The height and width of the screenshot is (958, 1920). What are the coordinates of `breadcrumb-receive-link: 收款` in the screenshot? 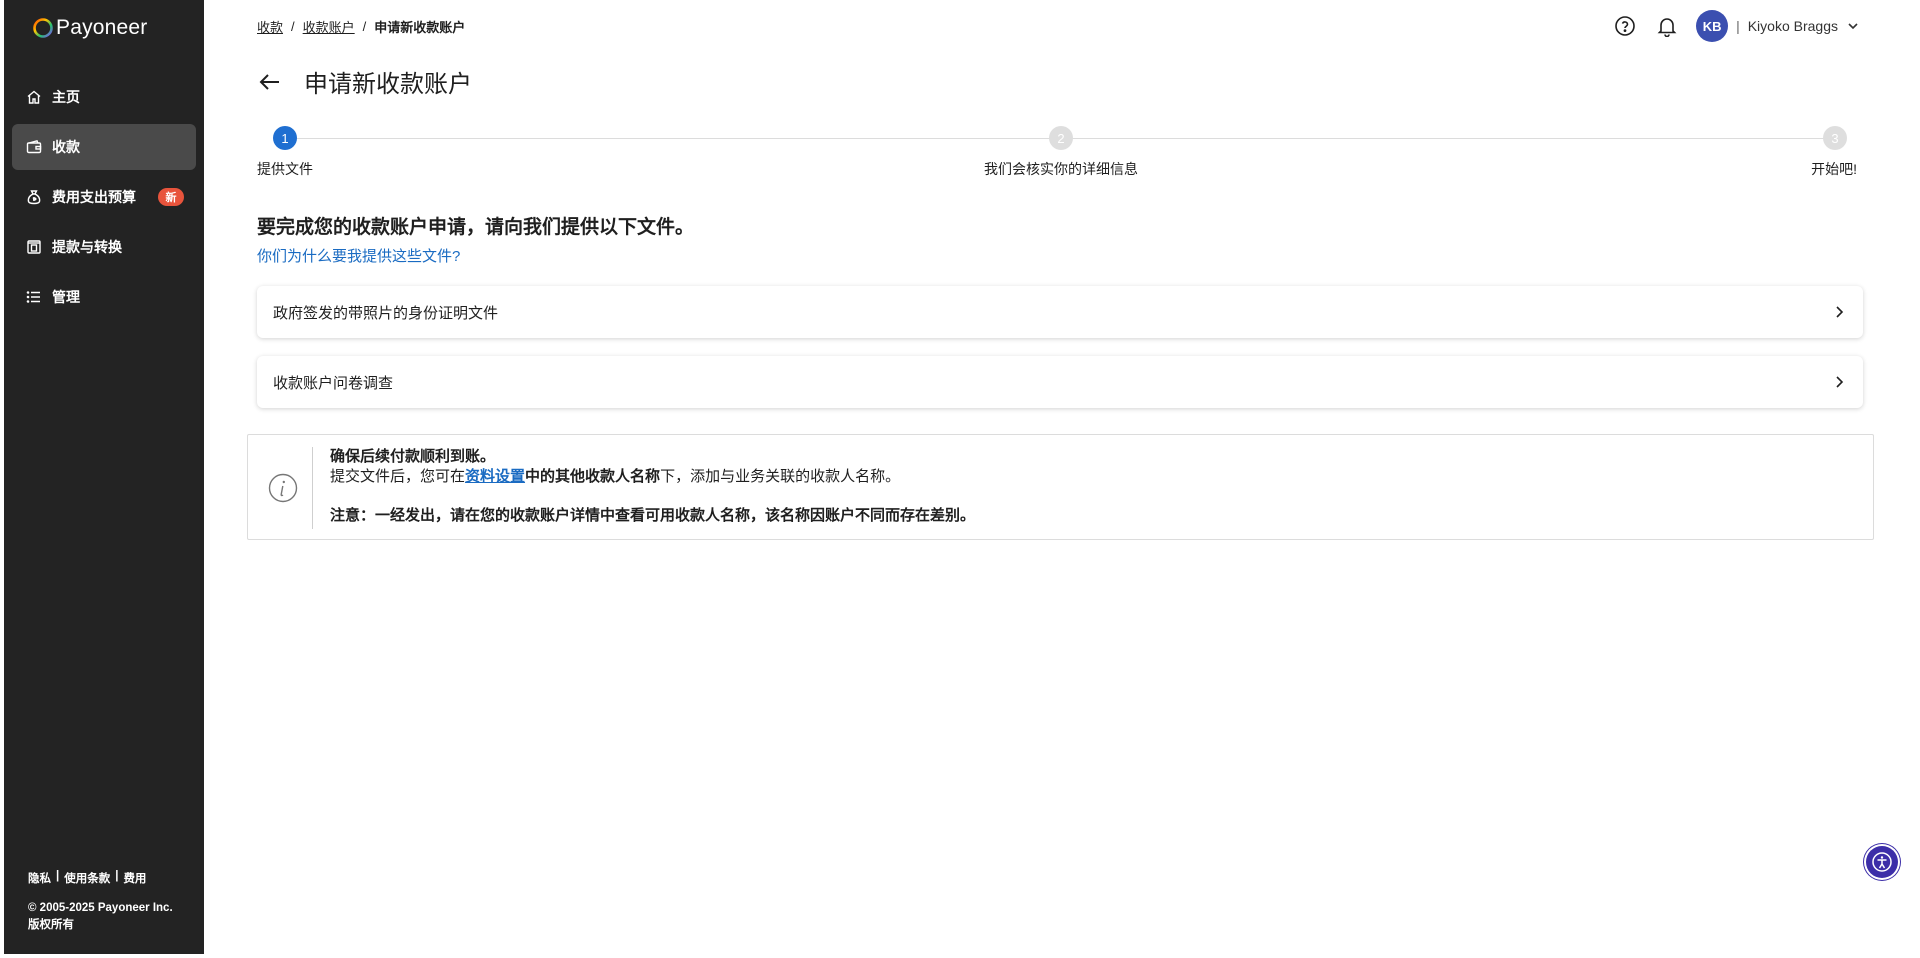 It's located at (270, 26).